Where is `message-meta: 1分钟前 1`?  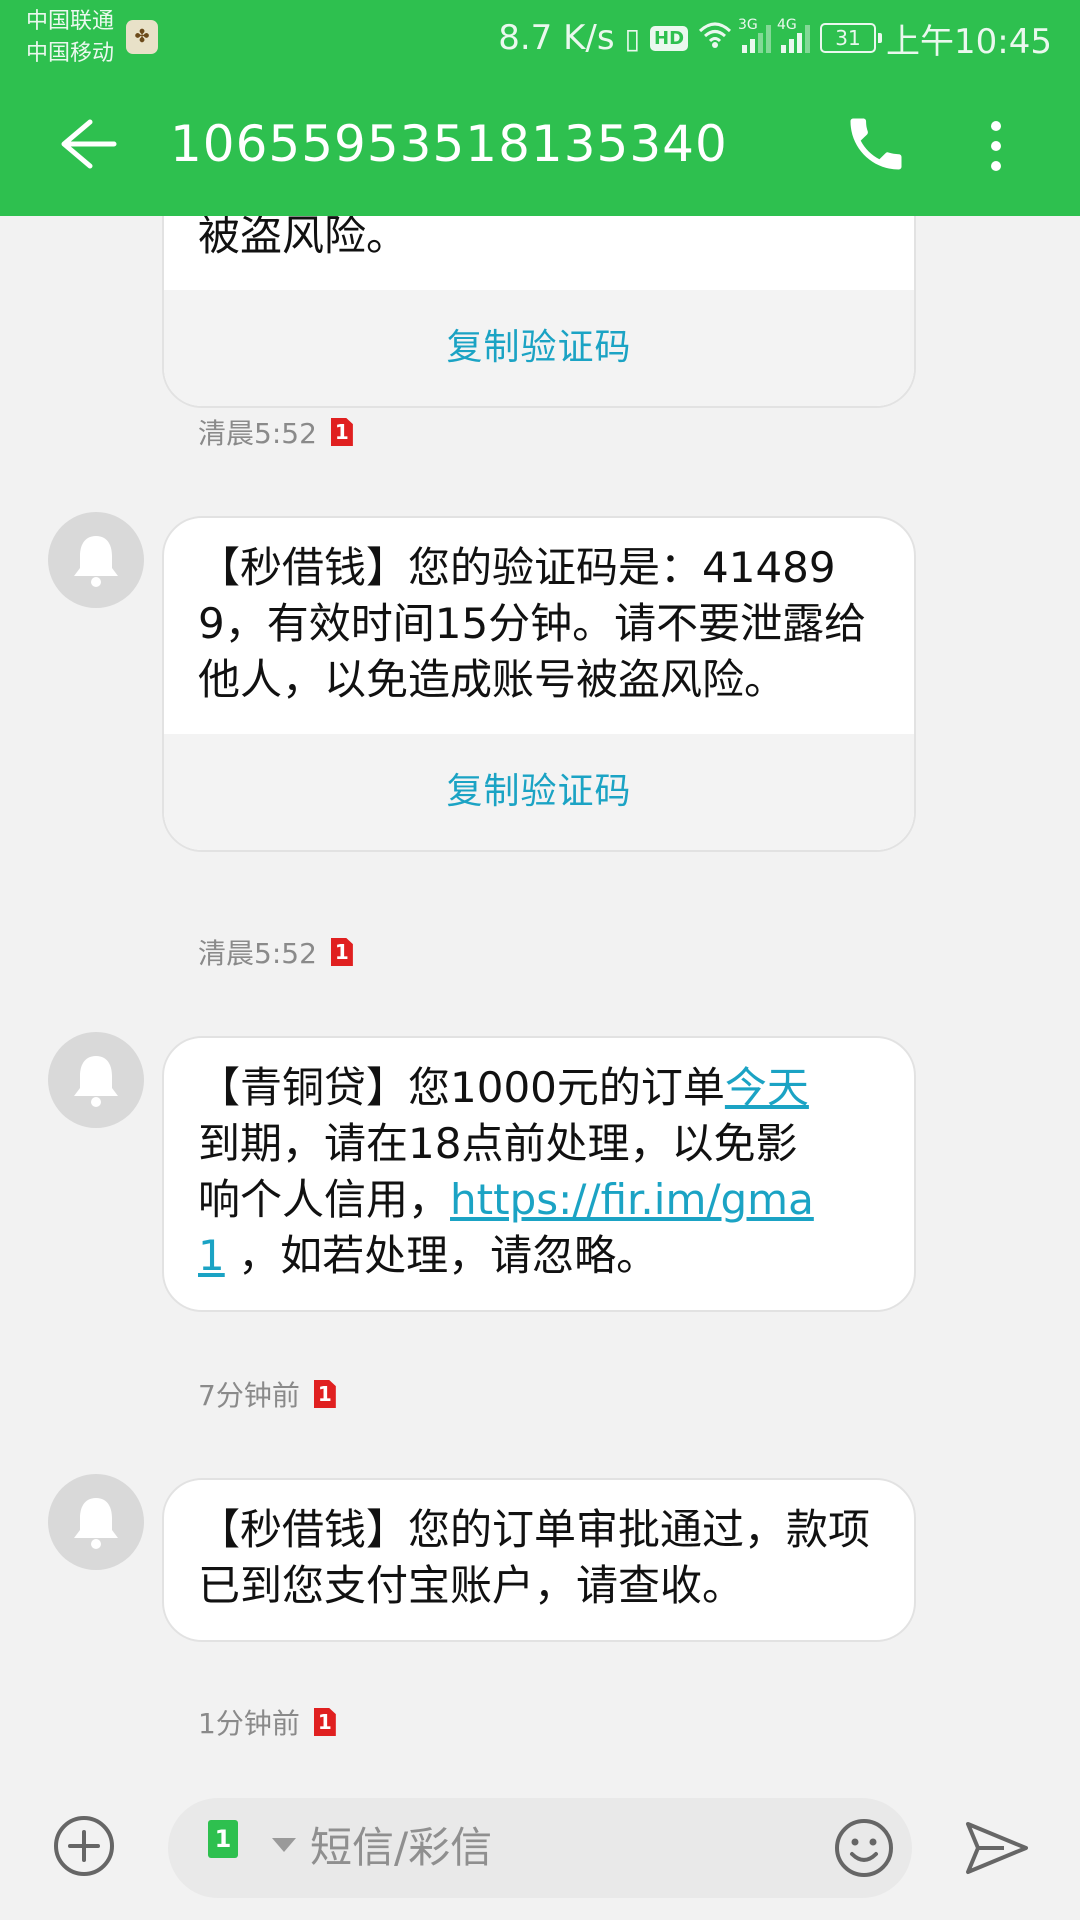
message-meta: 1分钟前 1 is located at coordinates (267, 1722).